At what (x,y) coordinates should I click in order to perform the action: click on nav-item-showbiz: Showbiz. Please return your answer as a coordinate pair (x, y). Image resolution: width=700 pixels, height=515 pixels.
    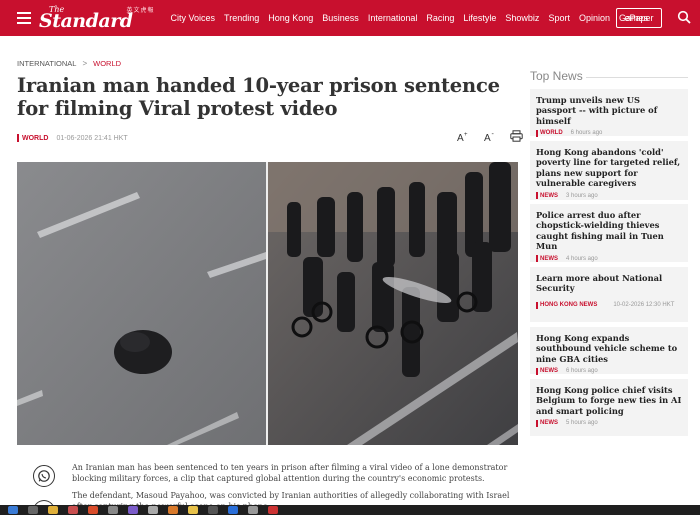
    Looking at the image, I should click on (522, 18).